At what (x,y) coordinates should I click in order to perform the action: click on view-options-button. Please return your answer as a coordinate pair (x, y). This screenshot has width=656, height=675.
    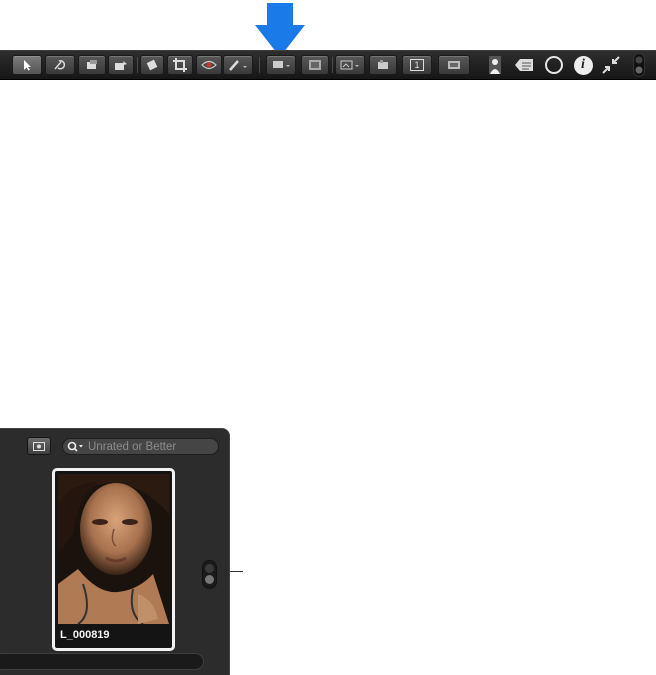
    Looking at the image, I should click on (39, 446).